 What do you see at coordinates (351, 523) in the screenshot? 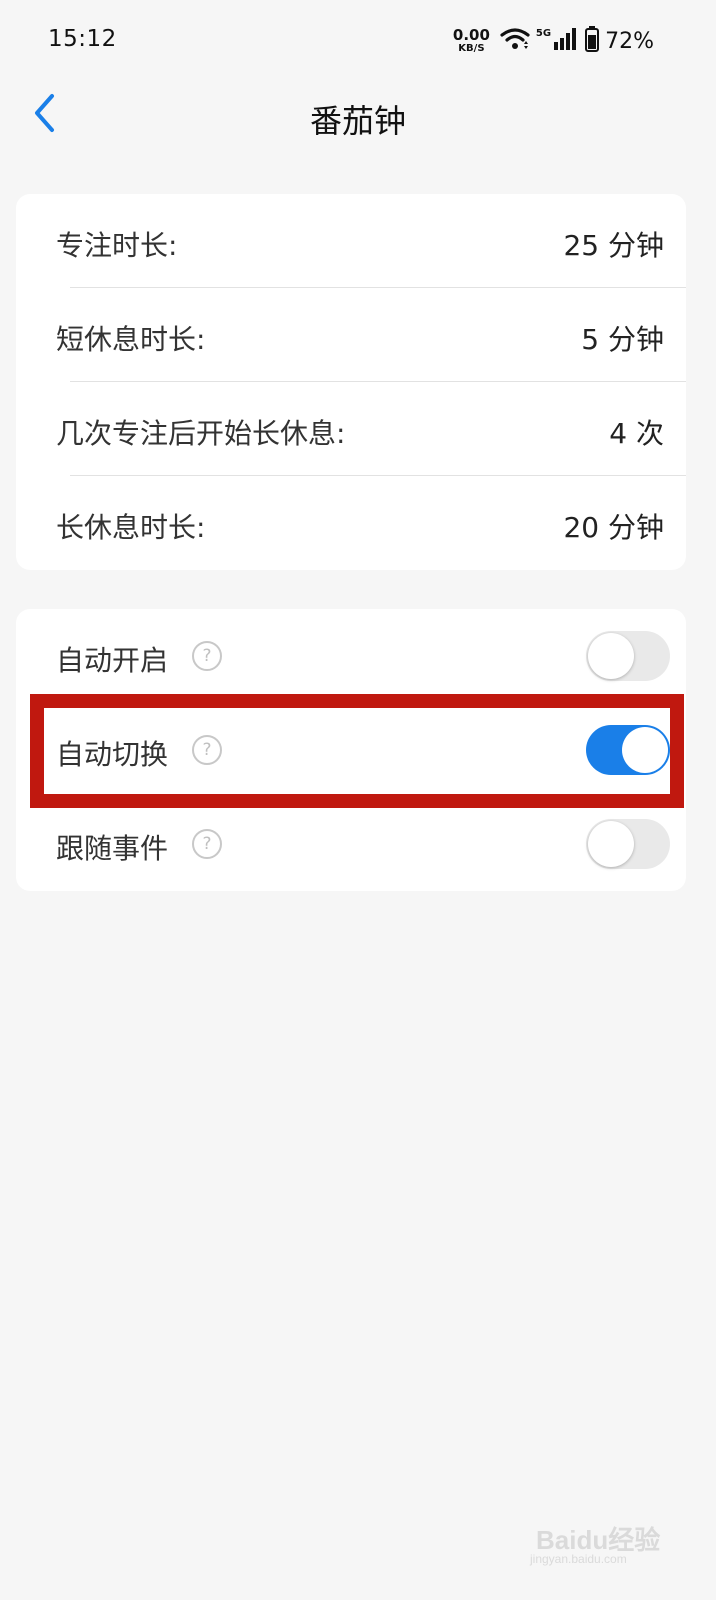
I see `long-break-row: 长休息时长: 20 分钟` at bounding box center [351, 523].